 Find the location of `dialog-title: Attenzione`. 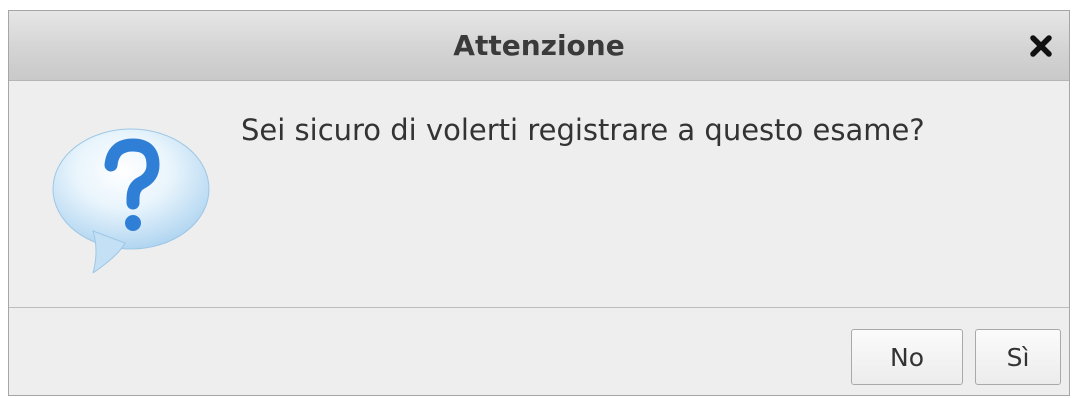

dialog-title: Attenzione is located at coordinates (539, 45).